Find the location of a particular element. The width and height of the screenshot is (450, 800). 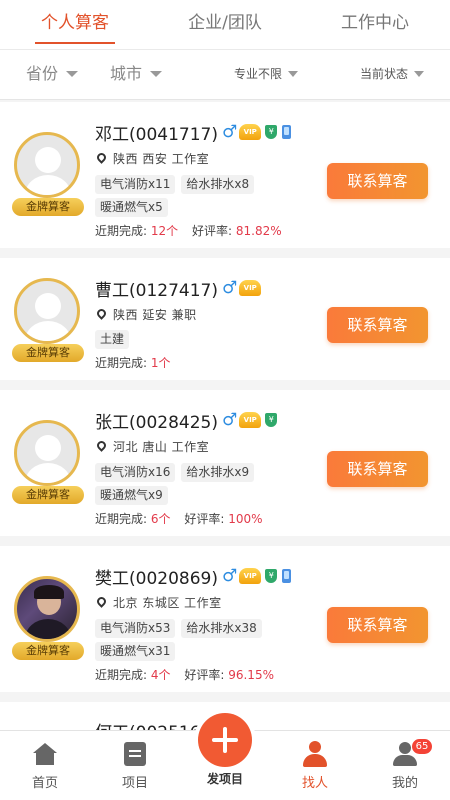

location-text: 陕西 延安 兼职 is located at coordinates (155, 315).